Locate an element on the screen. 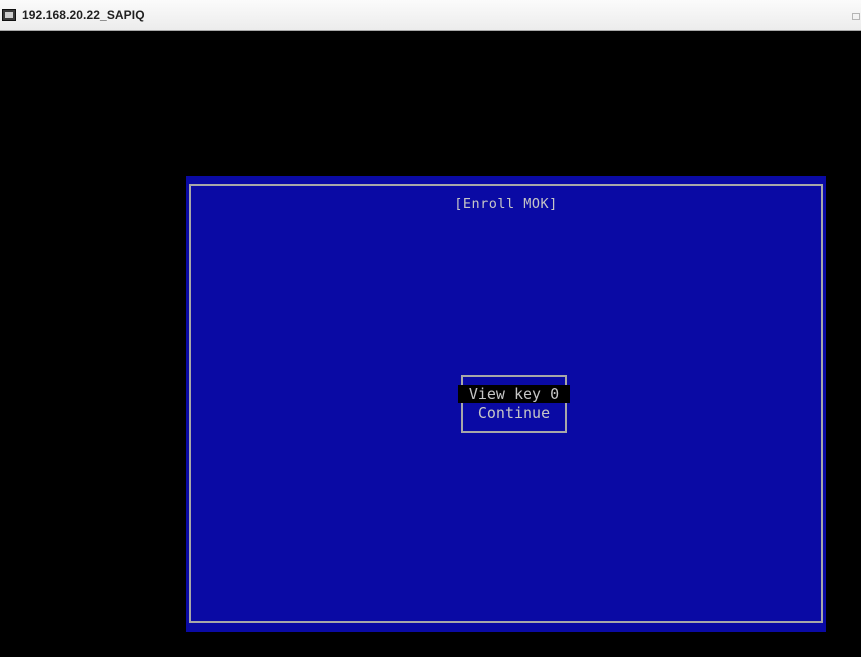 This screenshot has width=861, height=657. window-title: 192.168.20.22_SAPIQ is located at coordinates (83, 15).